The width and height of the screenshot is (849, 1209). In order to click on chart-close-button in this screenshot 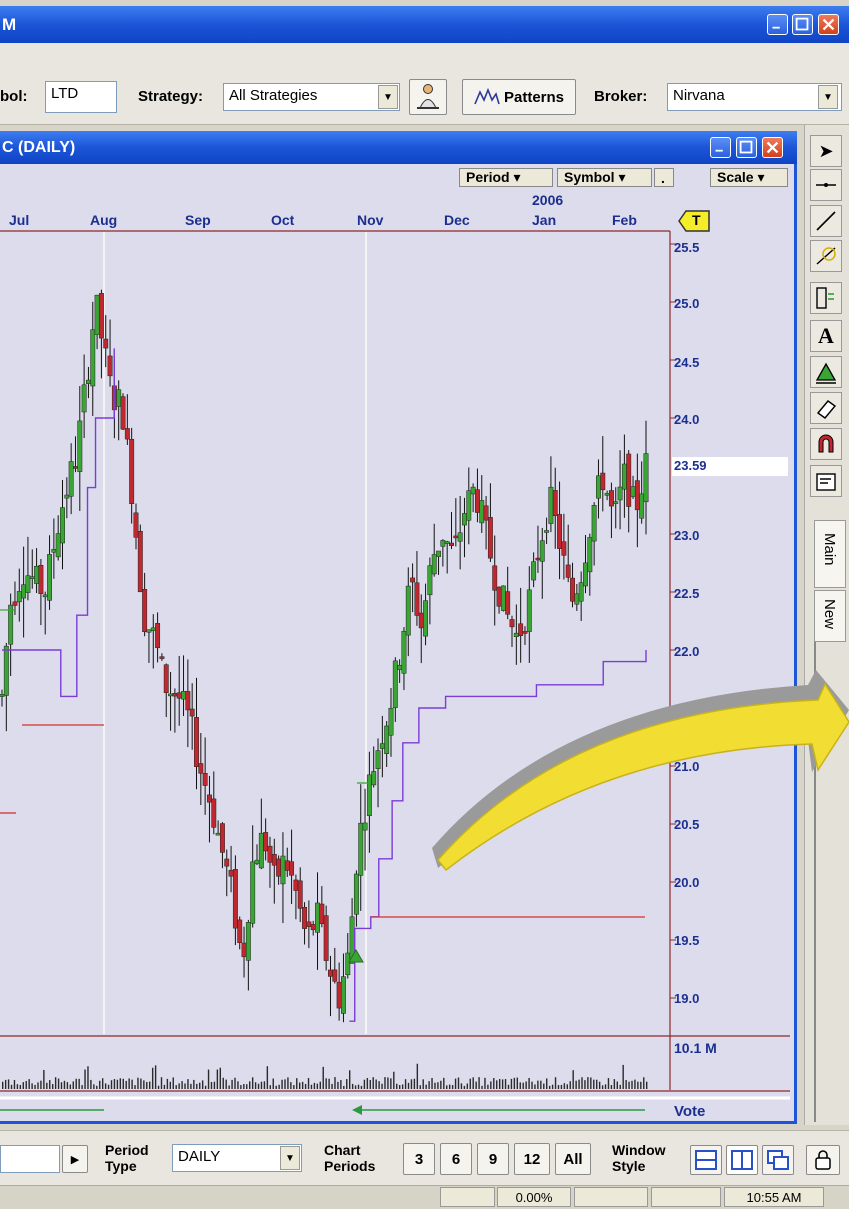, I will do `click(772, 147)`.